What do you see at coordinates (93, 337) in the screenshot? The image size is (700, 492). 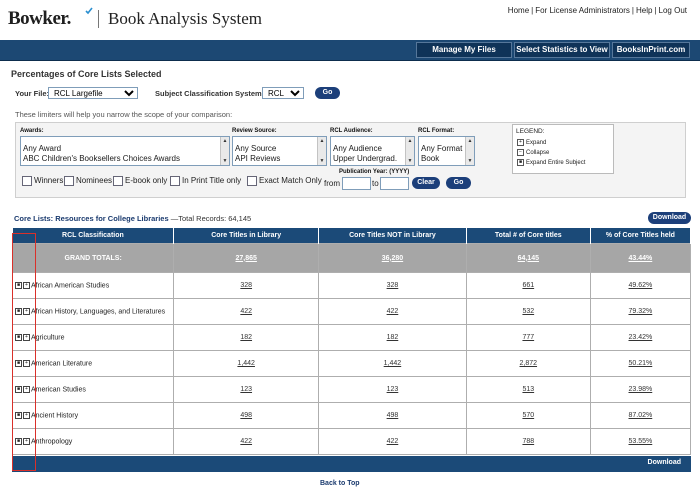 I see `row-classification: ■ + Agriculture` at bounding box center [93, 337].